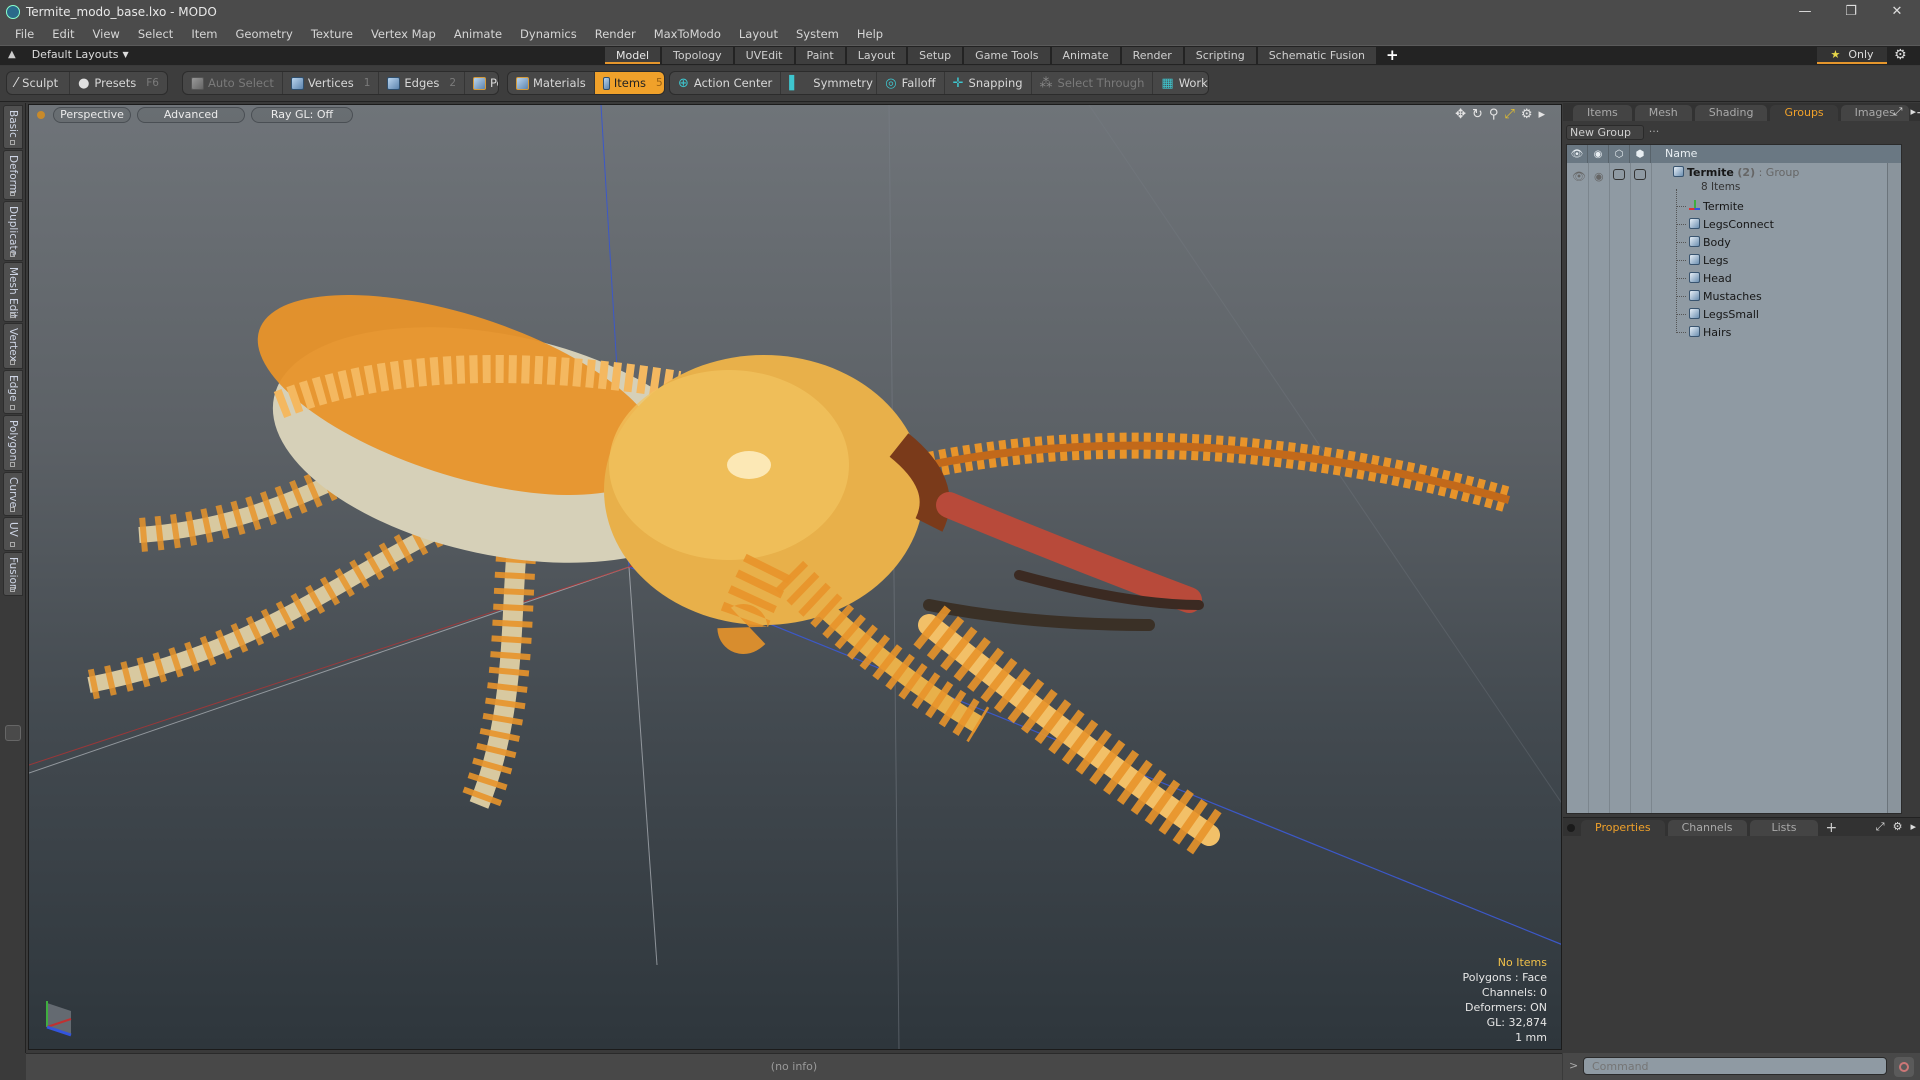  Describe the element at coordinates (1093, 83) in the screenshot. I see `select-through-button: ⁂ Select Through` at that location.